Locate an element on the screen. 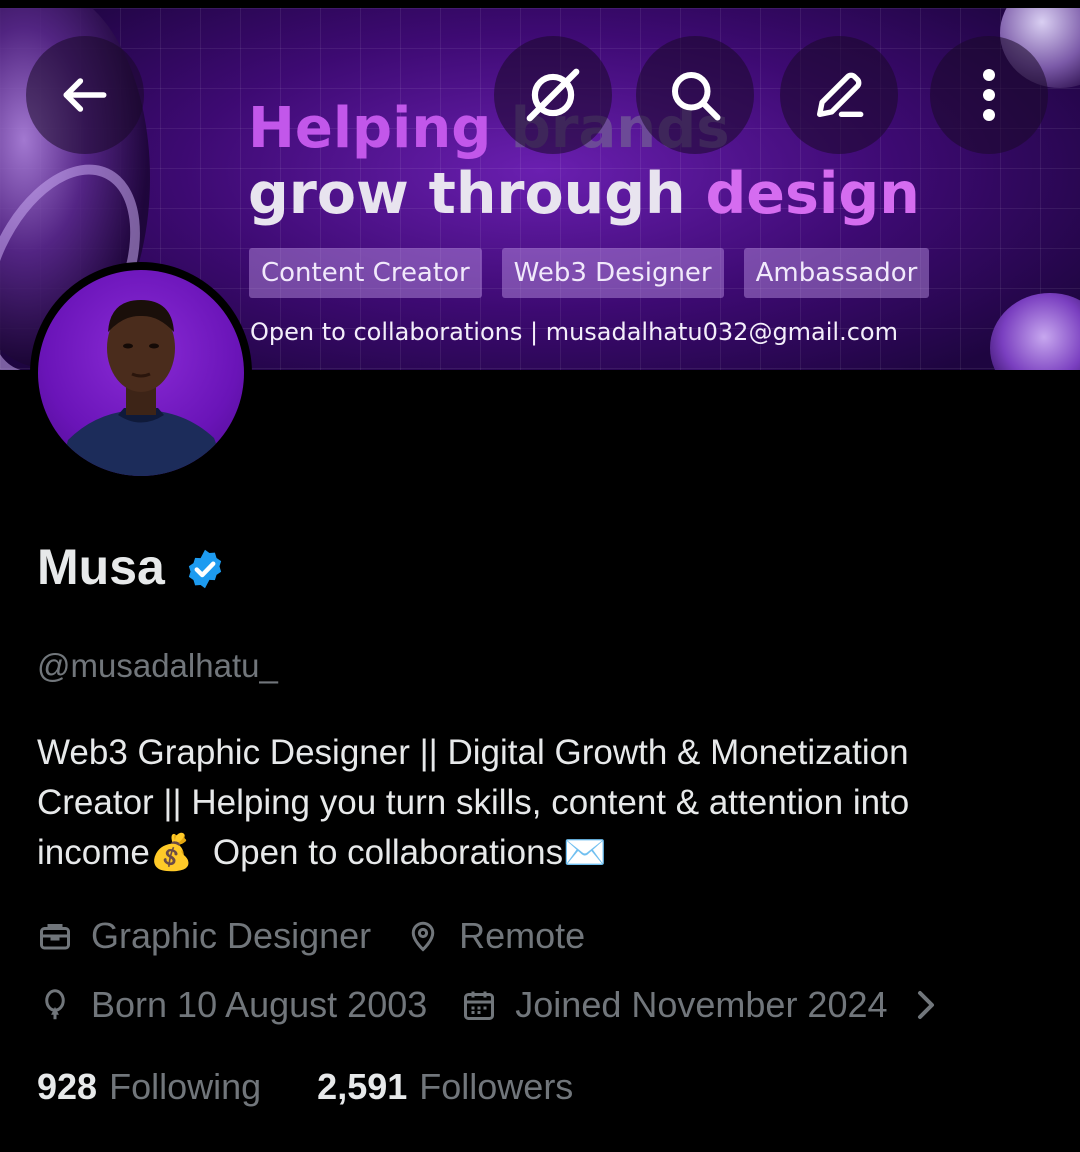 The image size is (1080, 1152). banner-chips: Content Creator Web3 Designer Ambassador is located at coordinates (589, 273).